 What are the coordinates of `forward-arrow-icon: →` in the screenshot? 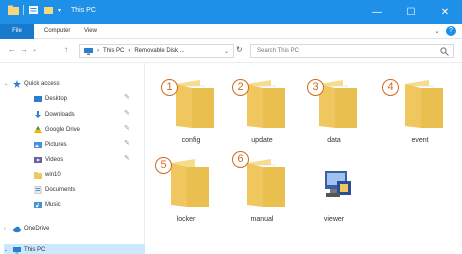 It's located at (24, 49).